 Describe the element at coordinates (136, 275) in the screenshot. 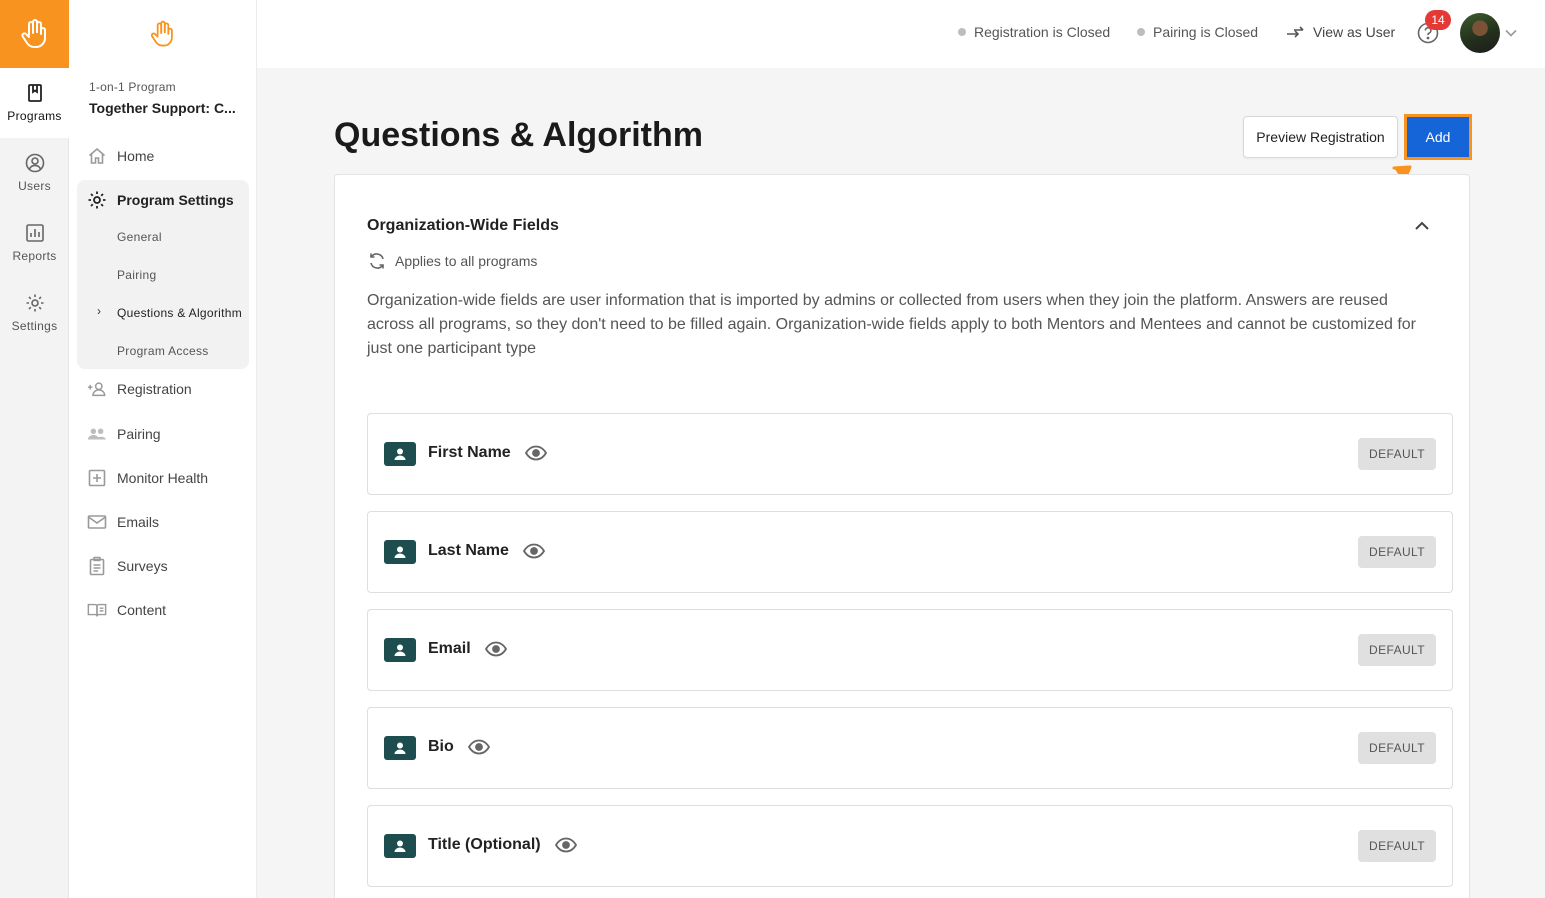

I see `sidebar-subitem-pairing: Pairing` at that location.